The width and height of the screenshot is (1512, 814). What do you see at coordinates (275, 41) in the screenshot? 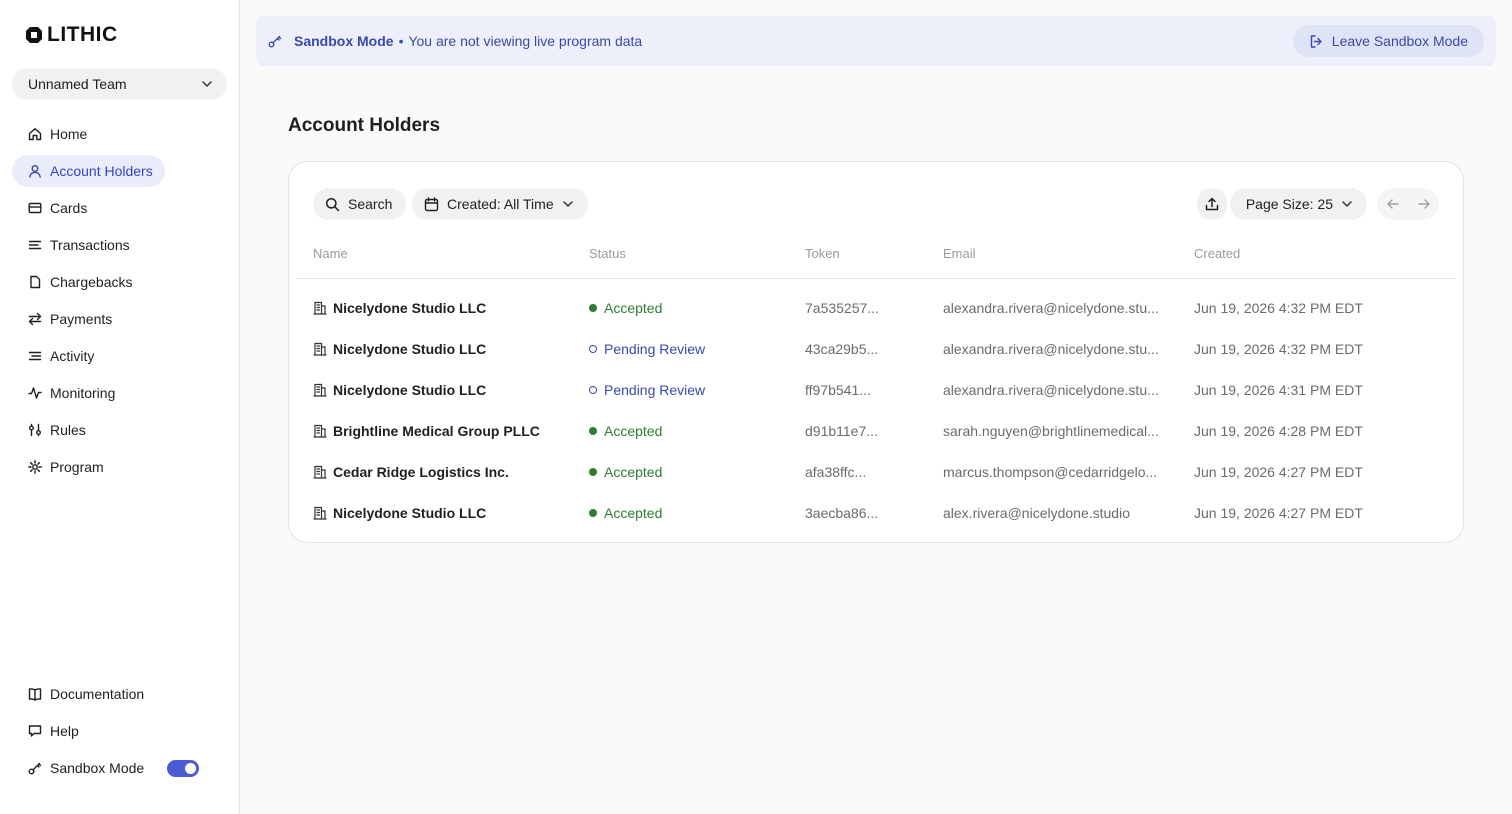
I see `key-icon` at bounding box center [275, 41].